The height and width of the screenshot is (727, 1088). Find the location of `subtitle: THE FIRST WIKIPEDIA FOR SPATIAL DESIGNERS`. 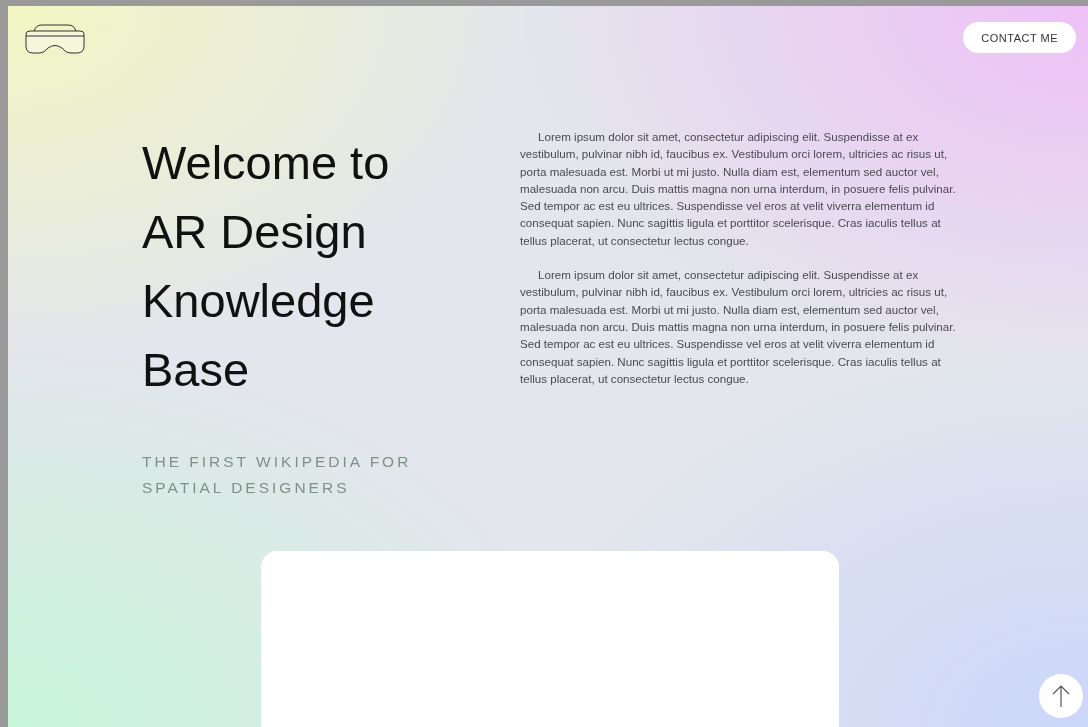

subtitle: THE FIRST WIKIPEDIA FOR SPATIAL DESIGNERS is located at coordinates (277, 475).